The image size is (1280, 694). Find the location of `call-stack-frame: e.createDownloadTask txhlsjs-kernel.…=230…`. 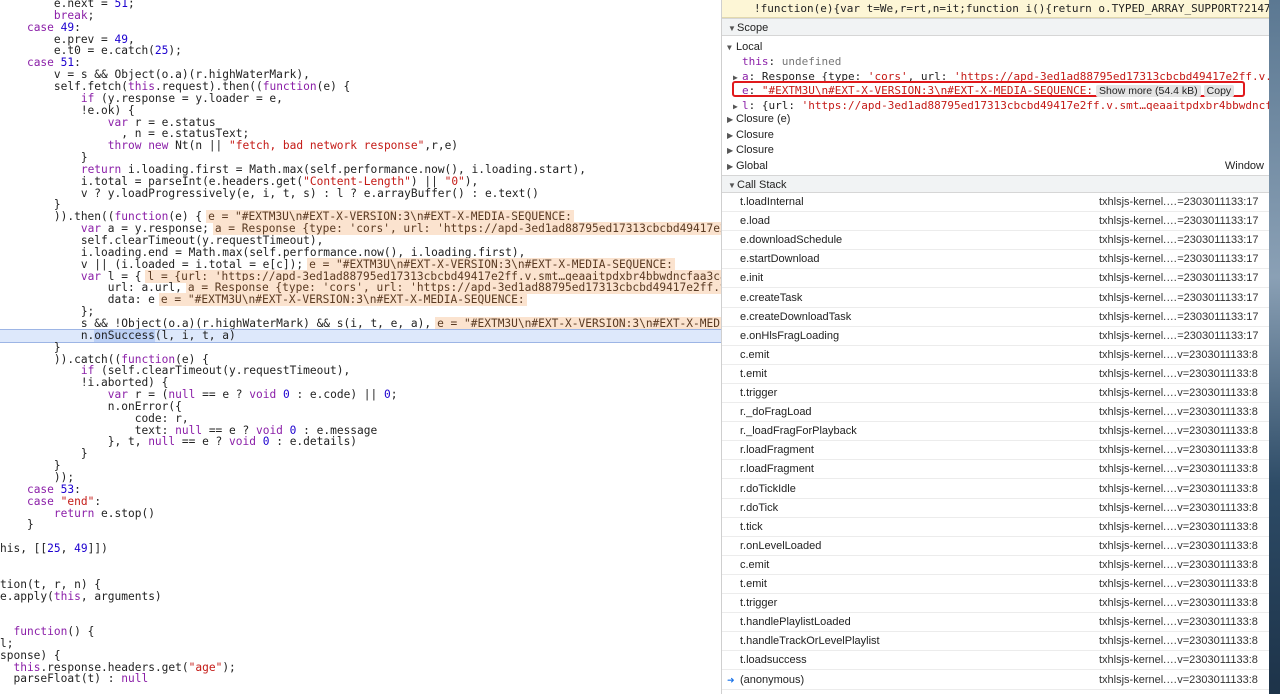

call-stack-frame: e.createDownloadTask txhlsjs-kernel.…=230… is located at coordinates (996, 317).